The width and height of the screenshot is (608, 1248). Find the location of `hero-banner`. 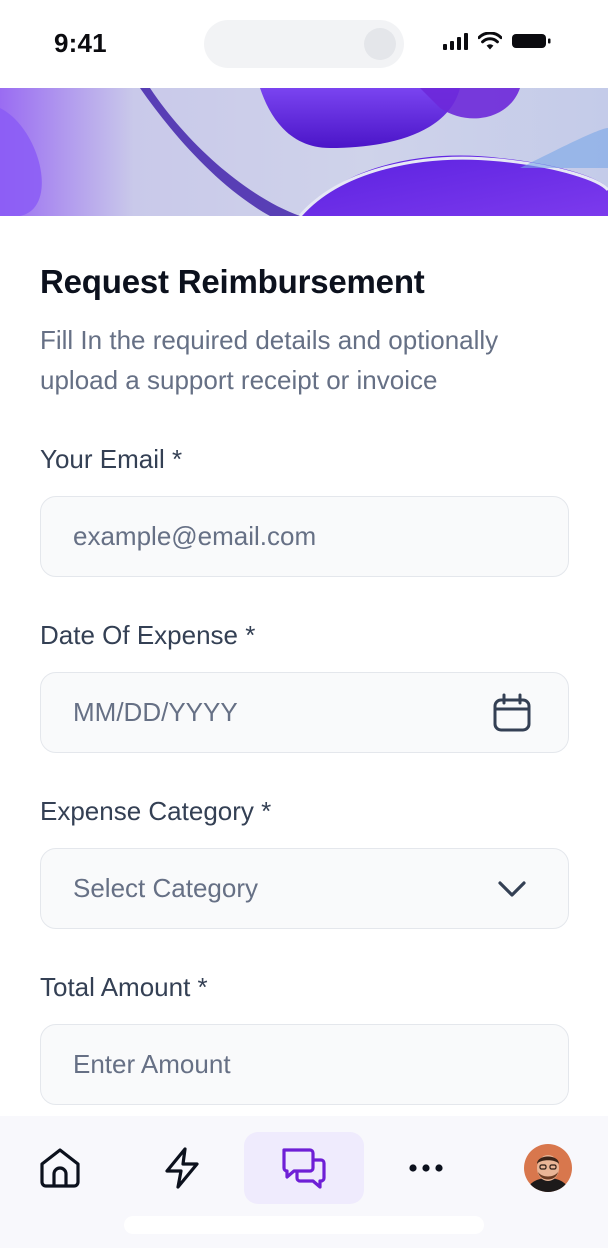

hero-banner is located at coordinates (304, 152).